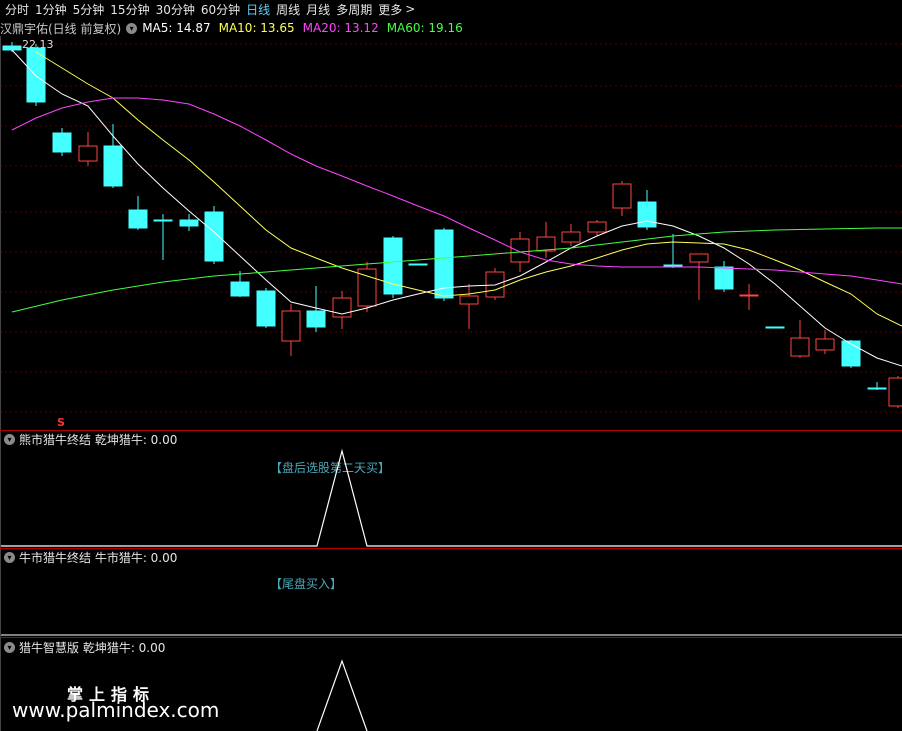 The height and width of the screenshot is (731, 902). I want to click on settings-circle-icon: ▾, so click(132, 28).